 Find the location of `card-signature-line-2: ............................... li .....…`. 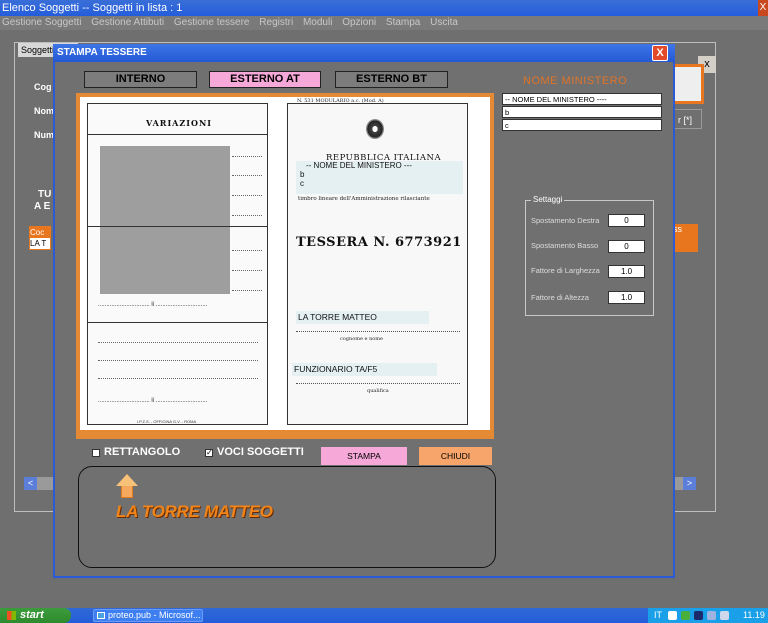

card-signature-line-2: ............................... li .....… is located at coordinates (153, 401).